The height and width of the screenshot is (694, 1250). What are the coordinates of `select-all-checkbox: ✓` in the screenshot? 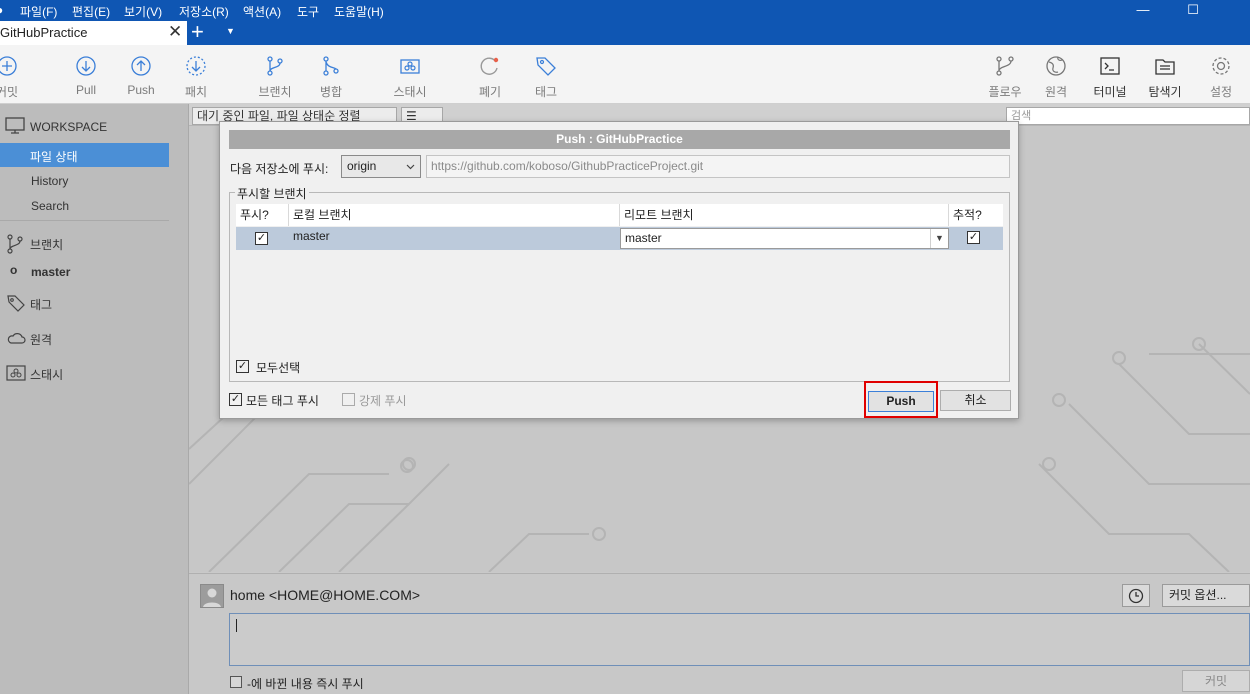 It's located at (242, 366).